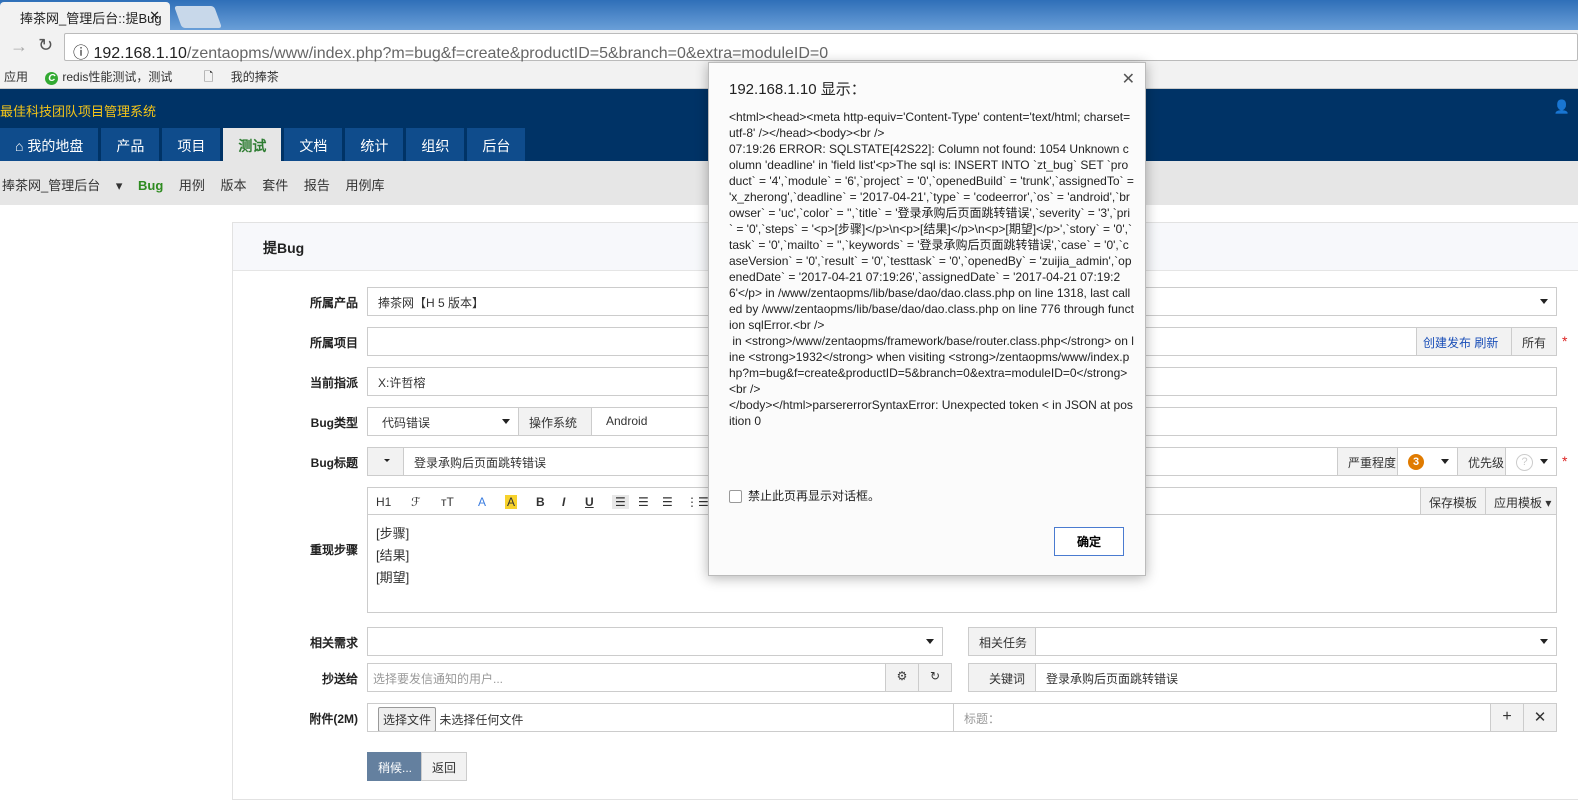 The height and width of the screenshot is (800, 1578). I want to click on forward-icon: →, so click(19, 46).